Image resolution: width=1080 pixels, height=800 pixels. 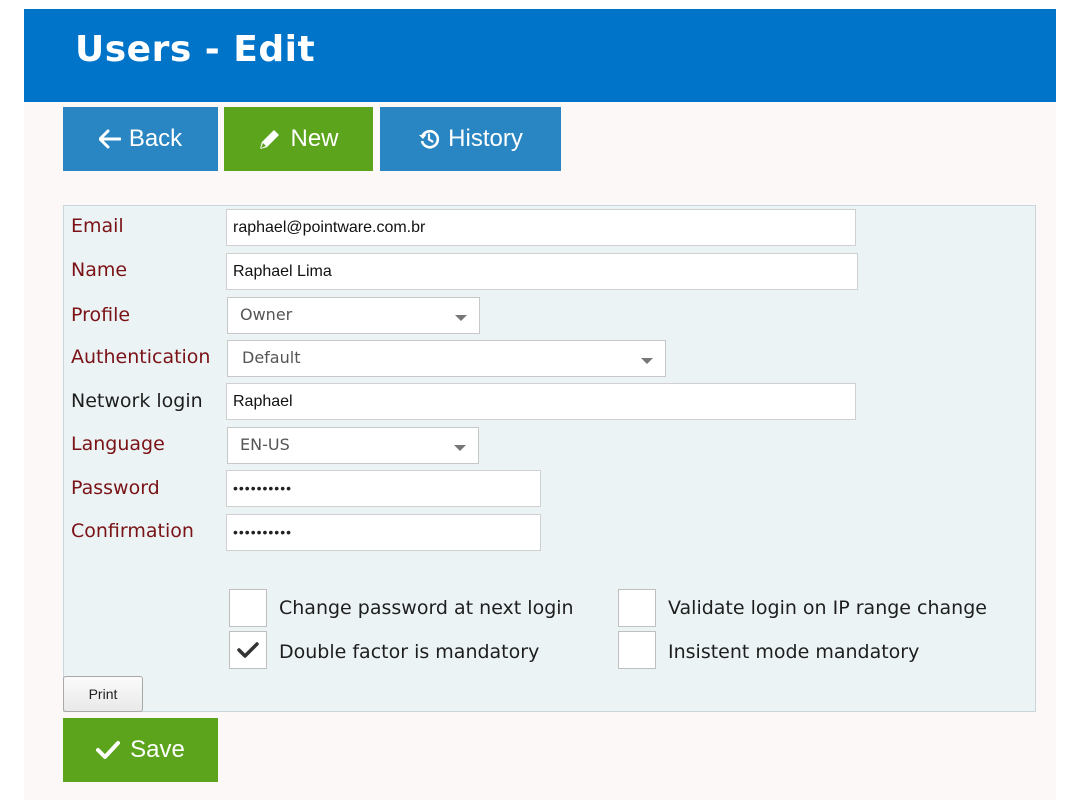 I want to click on email-label: Email, so click(x=97, y=226).